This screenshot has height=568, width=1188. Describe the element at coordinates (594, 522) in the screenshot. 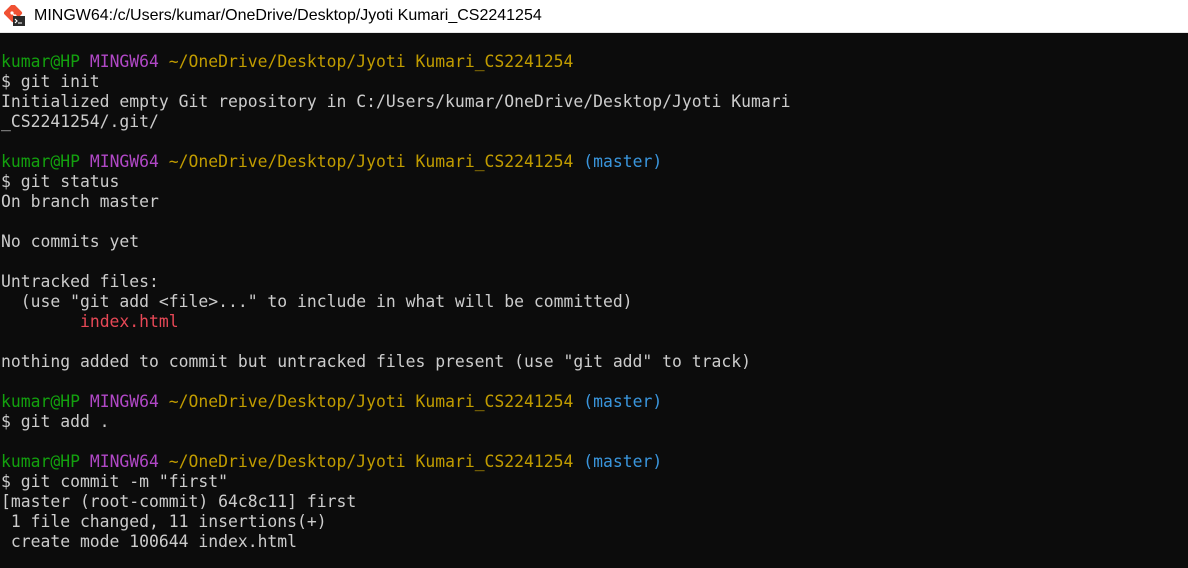

I see `terminal-line: 1 file changed, 11 insertions(+)` at that location.